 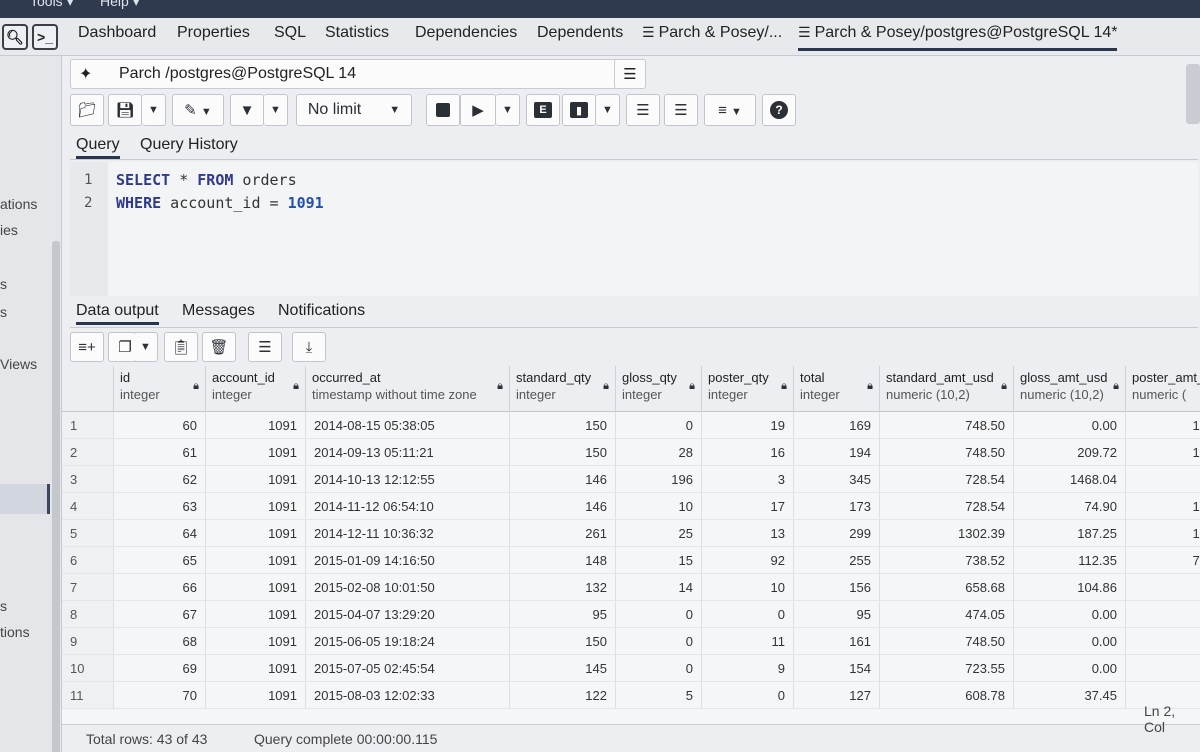 I want to click on tree-item-fragment: ations, so click(x=18, y=204).